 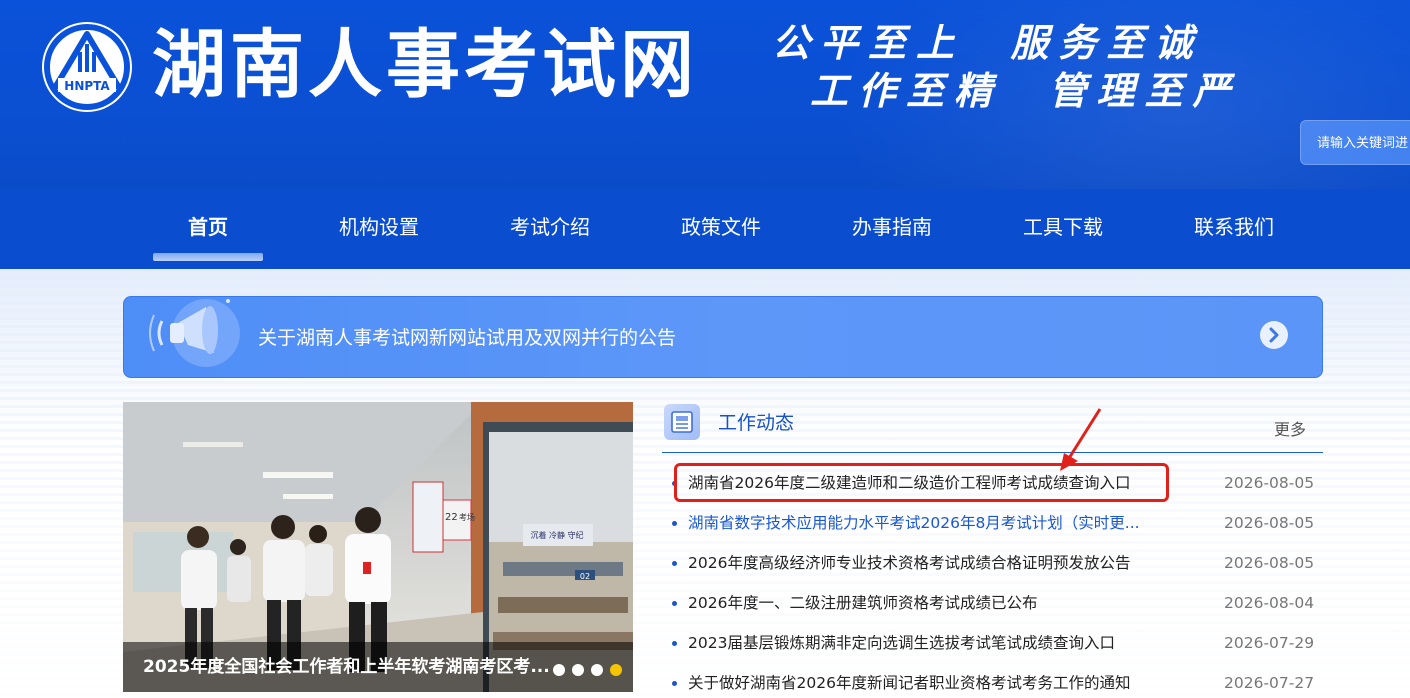 I want to click on news-divider, so click(x=992, y=452).